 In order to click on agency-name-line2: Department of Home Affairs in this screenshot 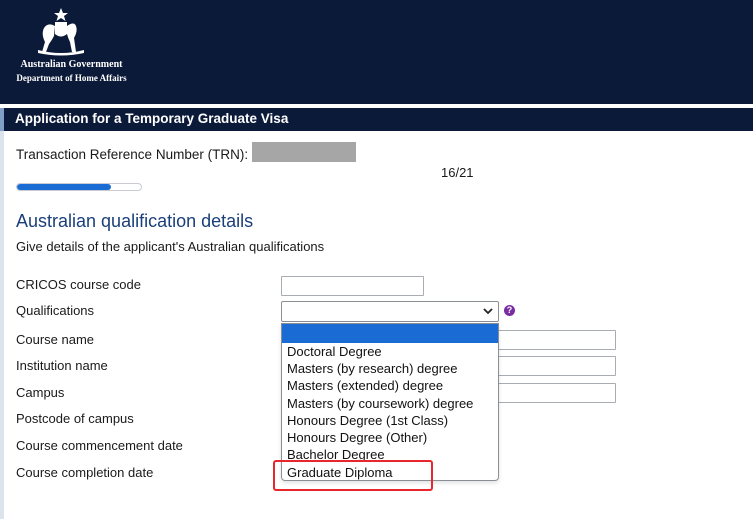, I will do `click(71, 78)`.